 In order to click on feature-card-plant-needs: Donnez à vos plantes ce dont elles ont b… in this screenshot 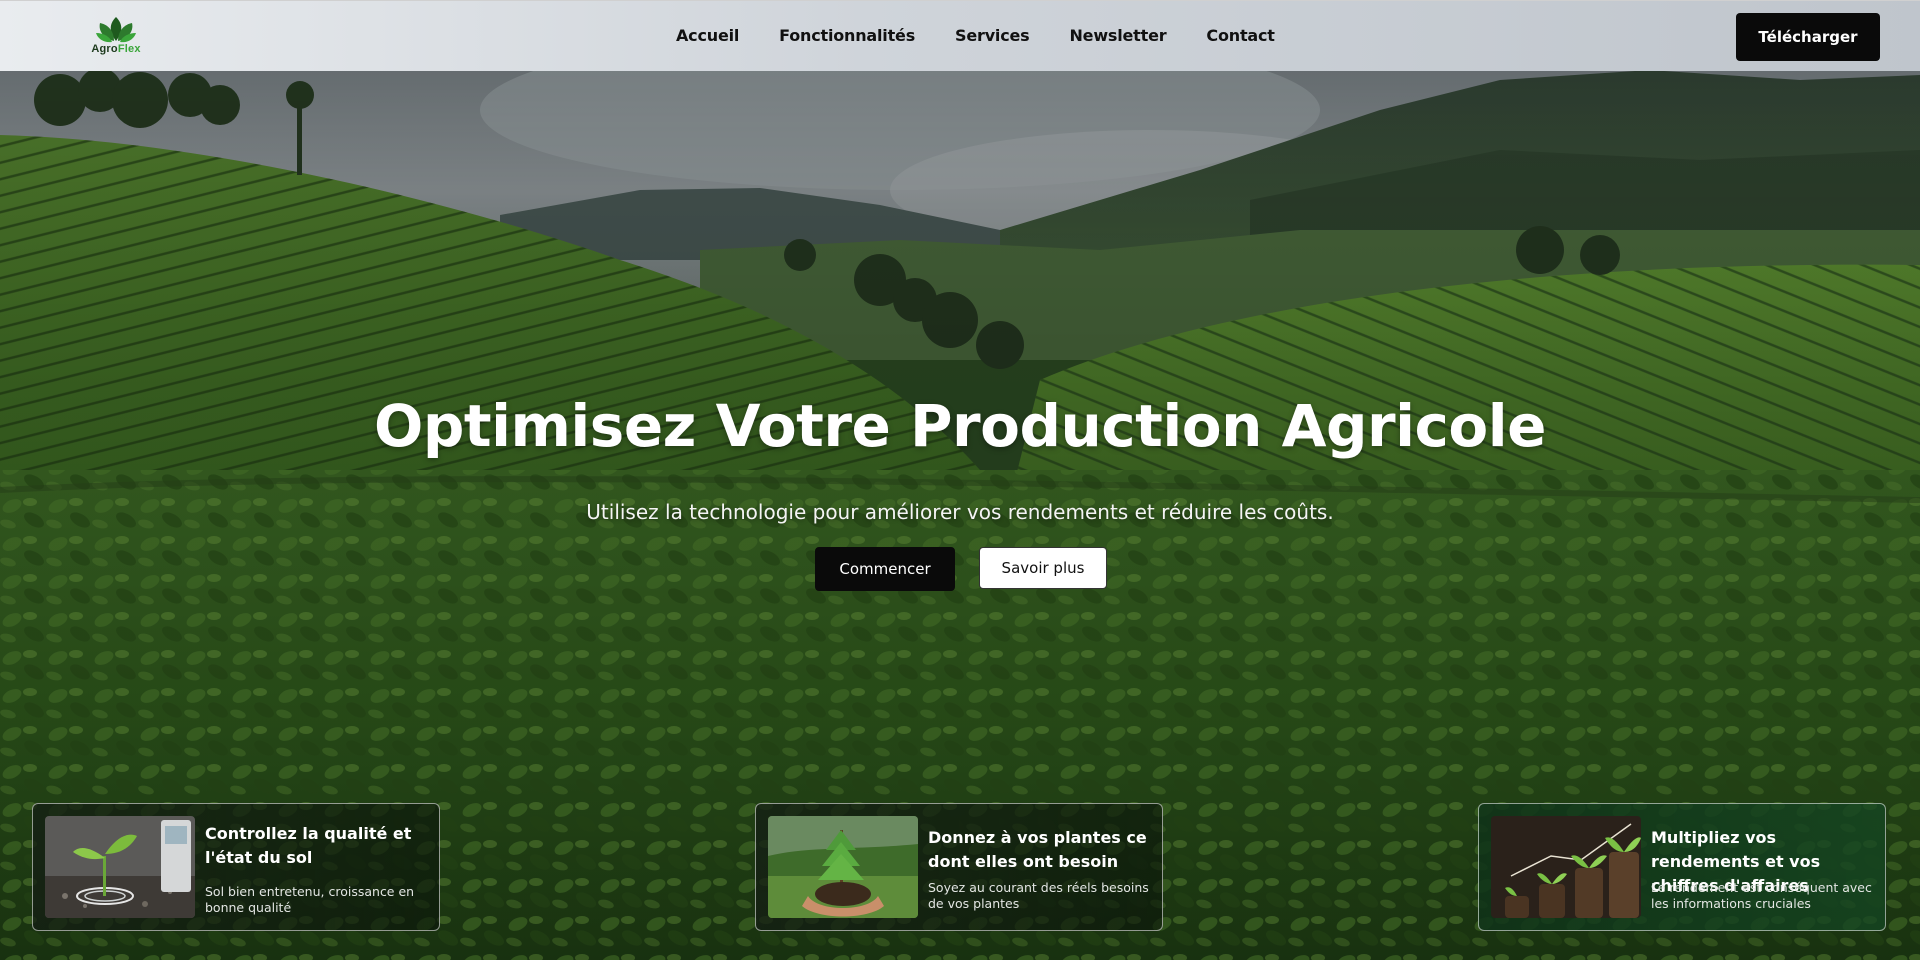, I will do `click(959, 867)`.